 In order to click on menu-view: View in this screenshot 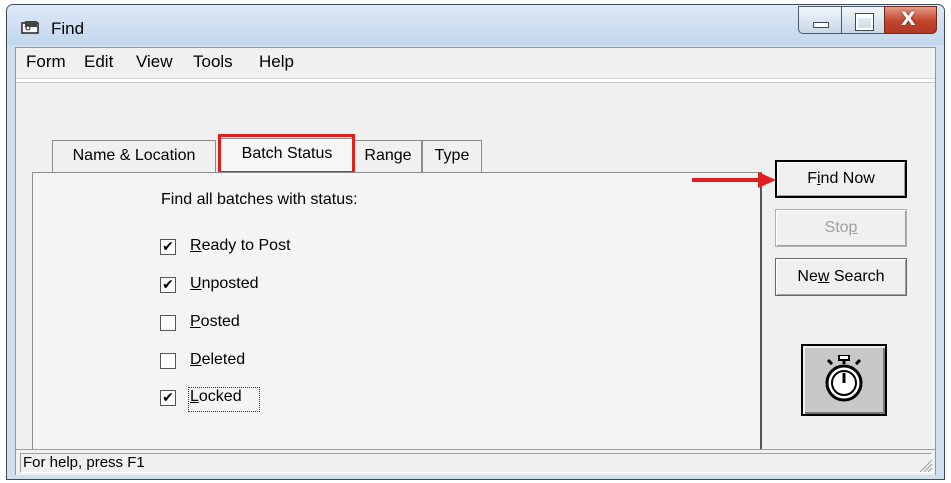, I will do `click(154, 62)`.